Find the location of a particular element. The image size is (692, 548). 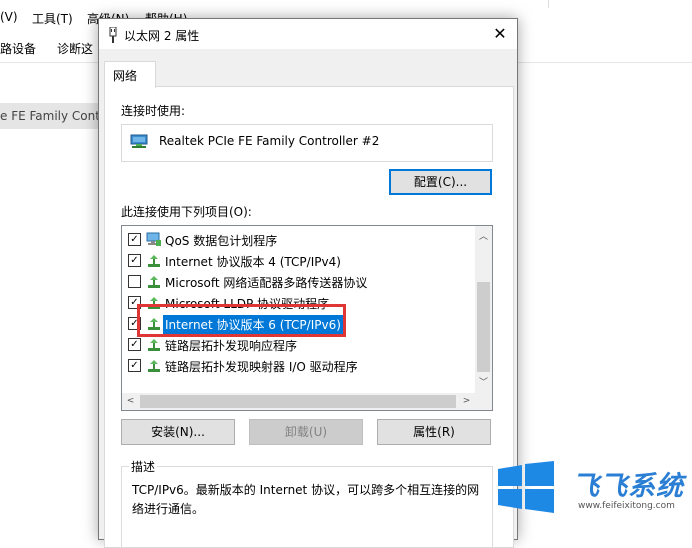

scroll-left-icon: < is located at coordinates (130, 401).